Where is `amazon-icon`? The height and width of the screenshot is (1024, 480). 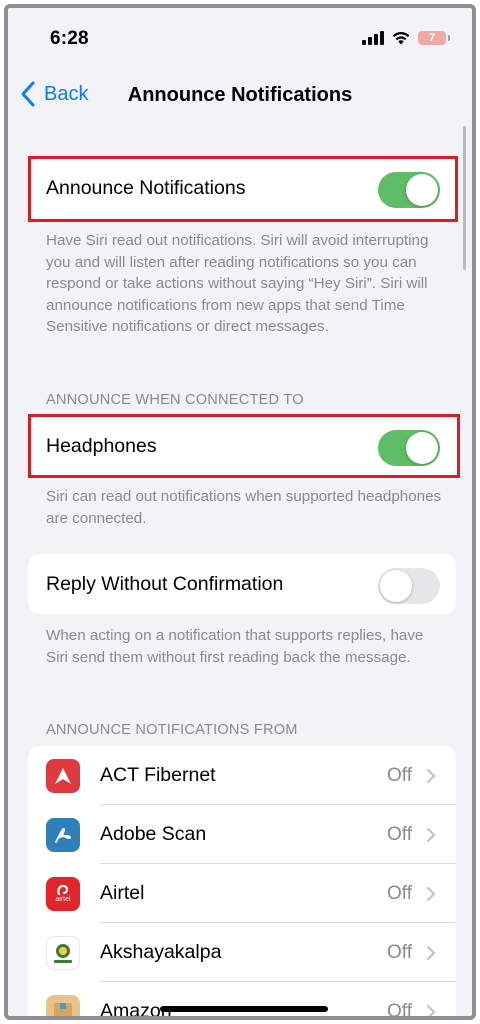 amazon-icon is located at coordinates (63, 1005).